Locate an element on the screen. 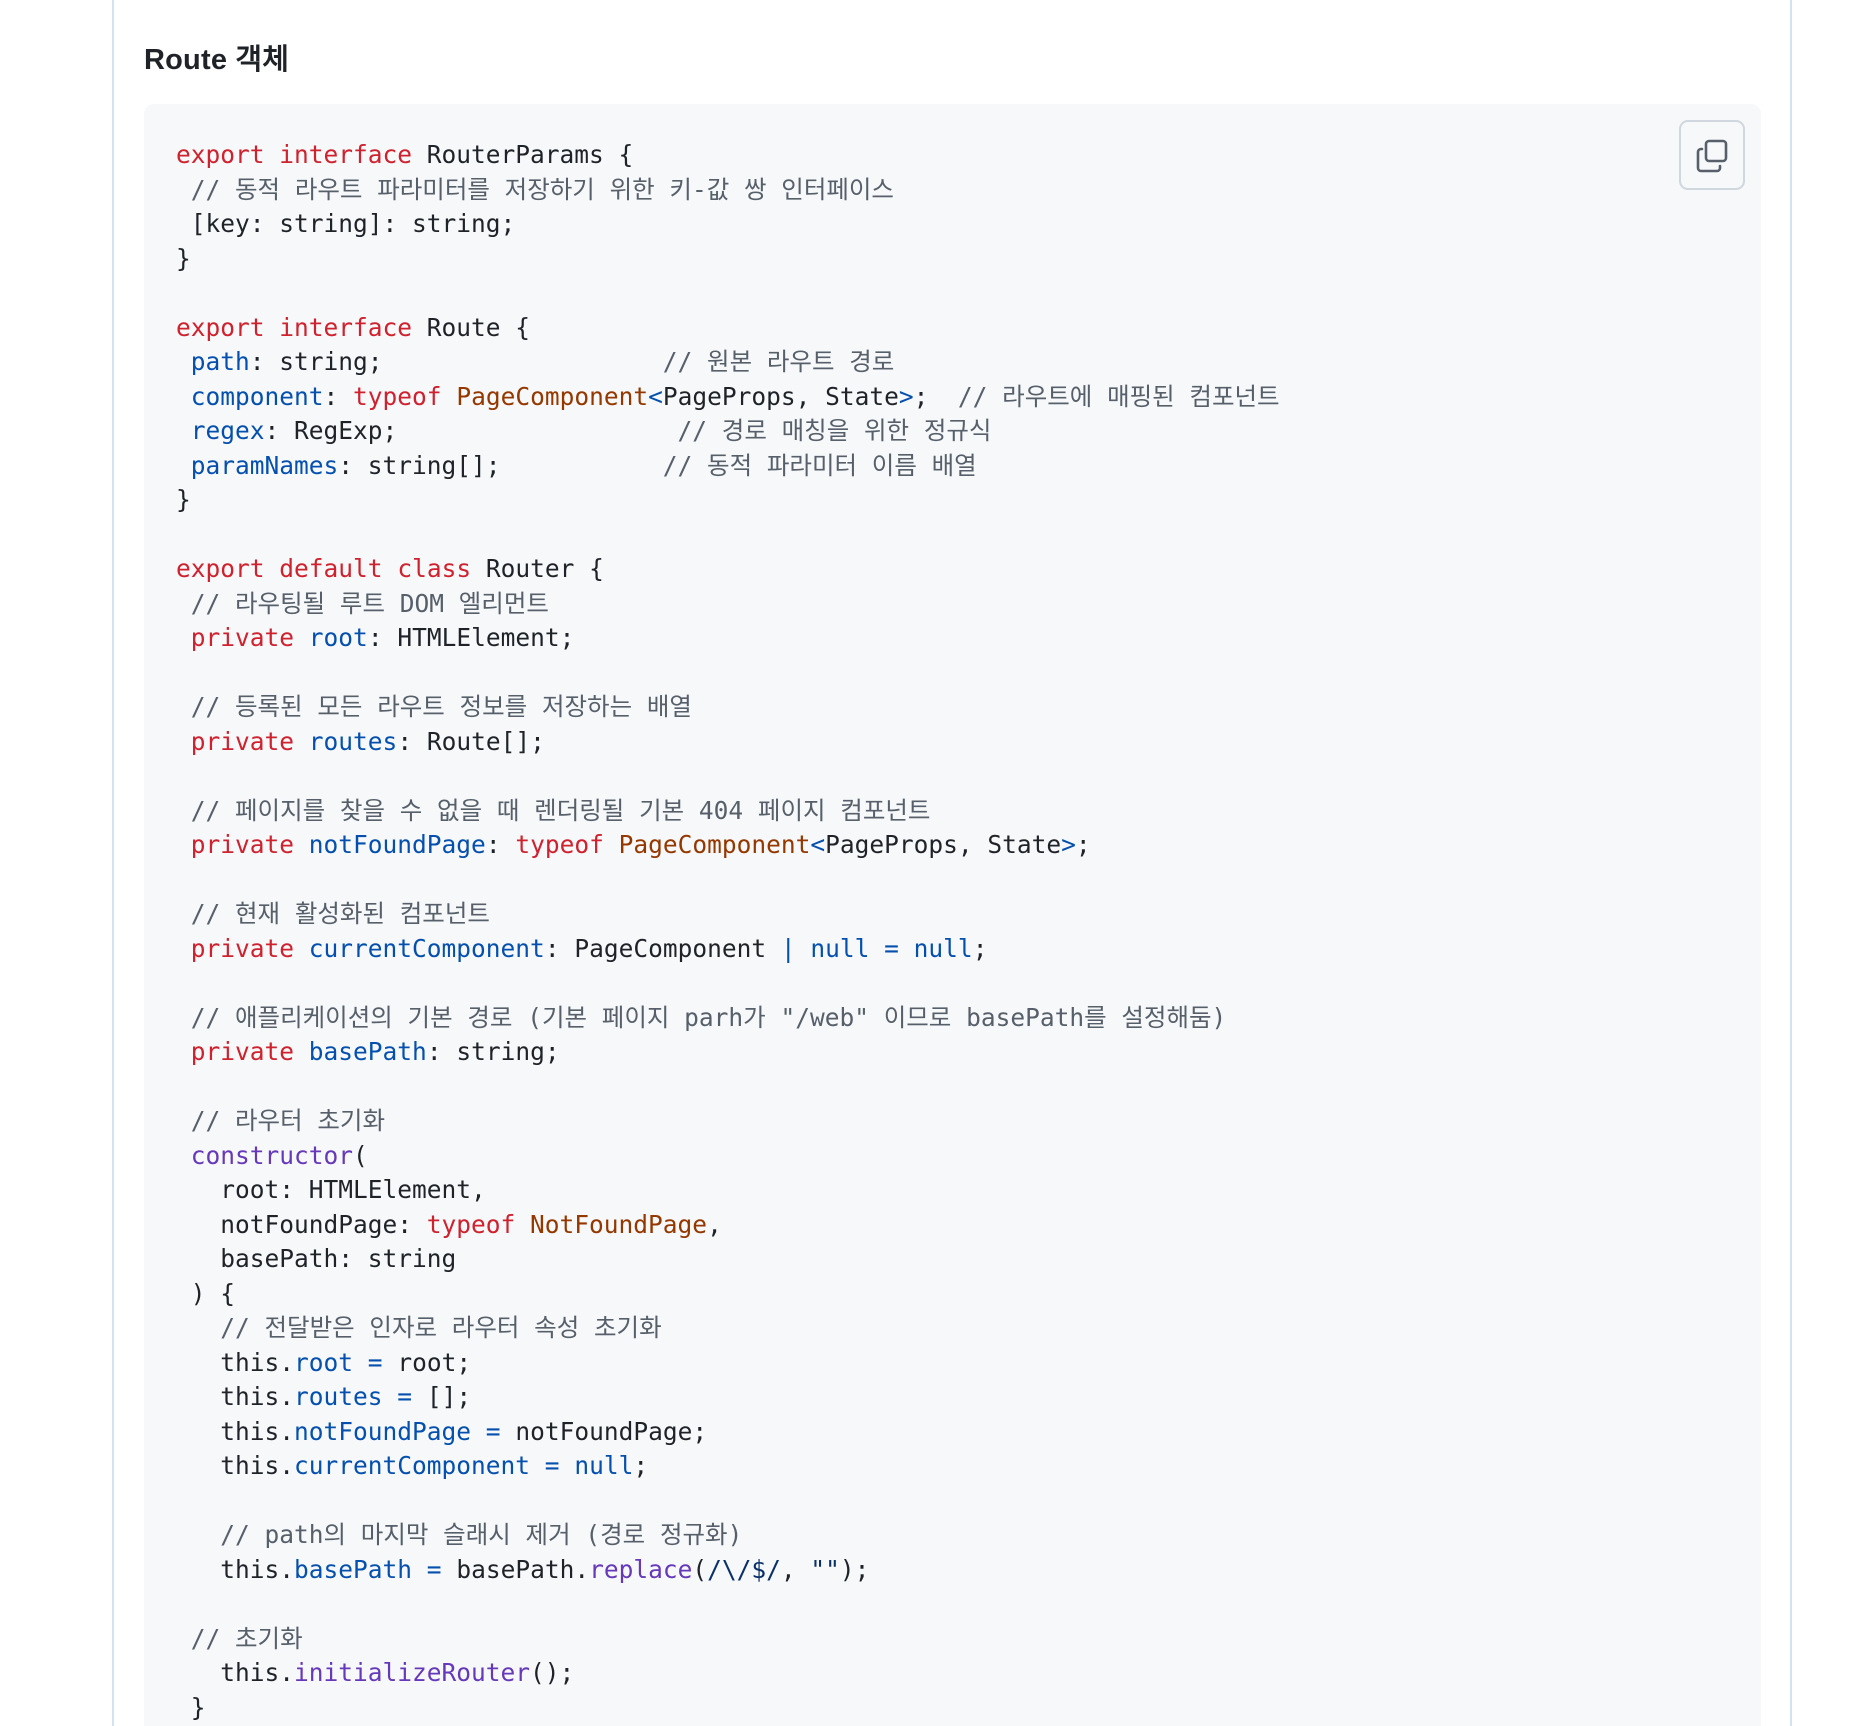 The width and height of the screenshot is (1852, 1726). code-line: private root: HTMLElement; is located at coordinates (728, 638).